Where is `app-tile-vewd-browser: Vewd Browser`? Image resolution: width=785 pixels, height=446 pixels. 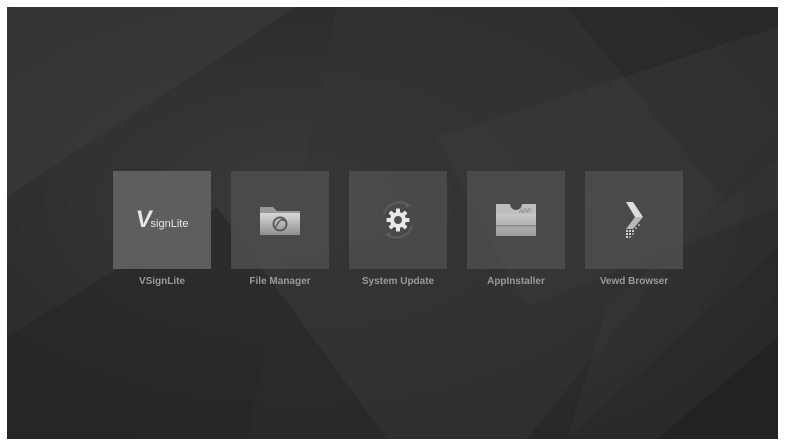
app-tile-vewd-browser: Vewd Browser is located at coordinates (634, 229).